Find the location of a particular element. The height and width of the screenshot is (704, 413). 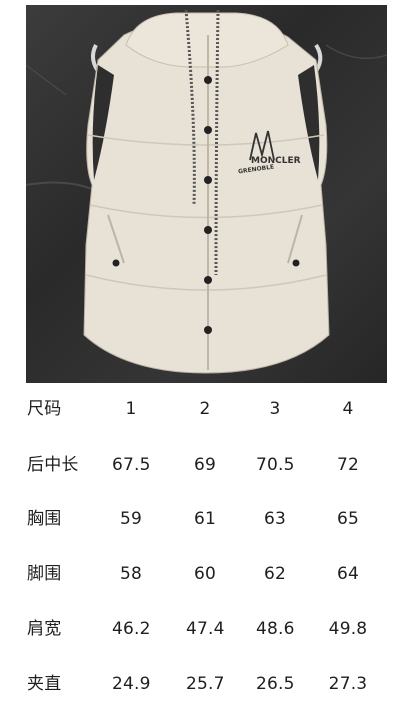

header-label: 尺码 is located at coordinates (44, 409).